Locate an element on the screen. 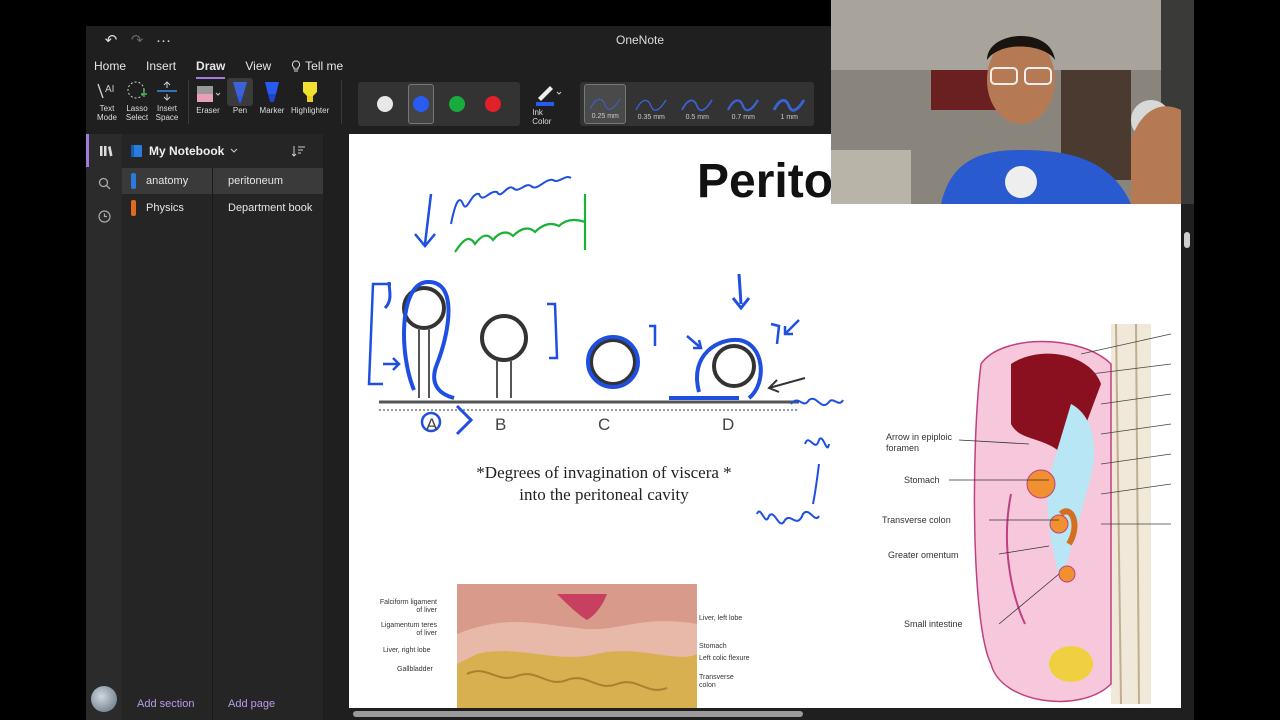 This screenshot has width=1280, height=720. horizontal-scrollbar is located at coordinates (765, 714).